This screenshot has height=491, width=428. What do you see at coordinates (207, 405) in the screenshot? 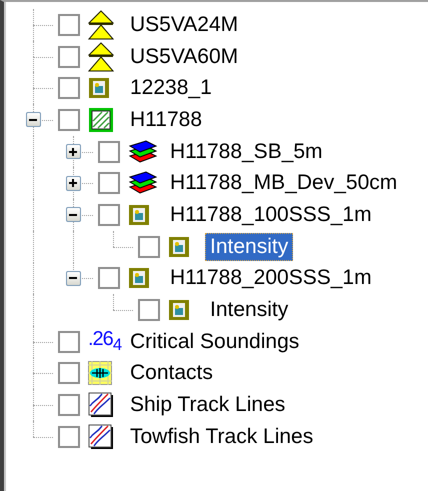
I see `layer-label: Ship Track Lines` at bounding box center [207, 405].